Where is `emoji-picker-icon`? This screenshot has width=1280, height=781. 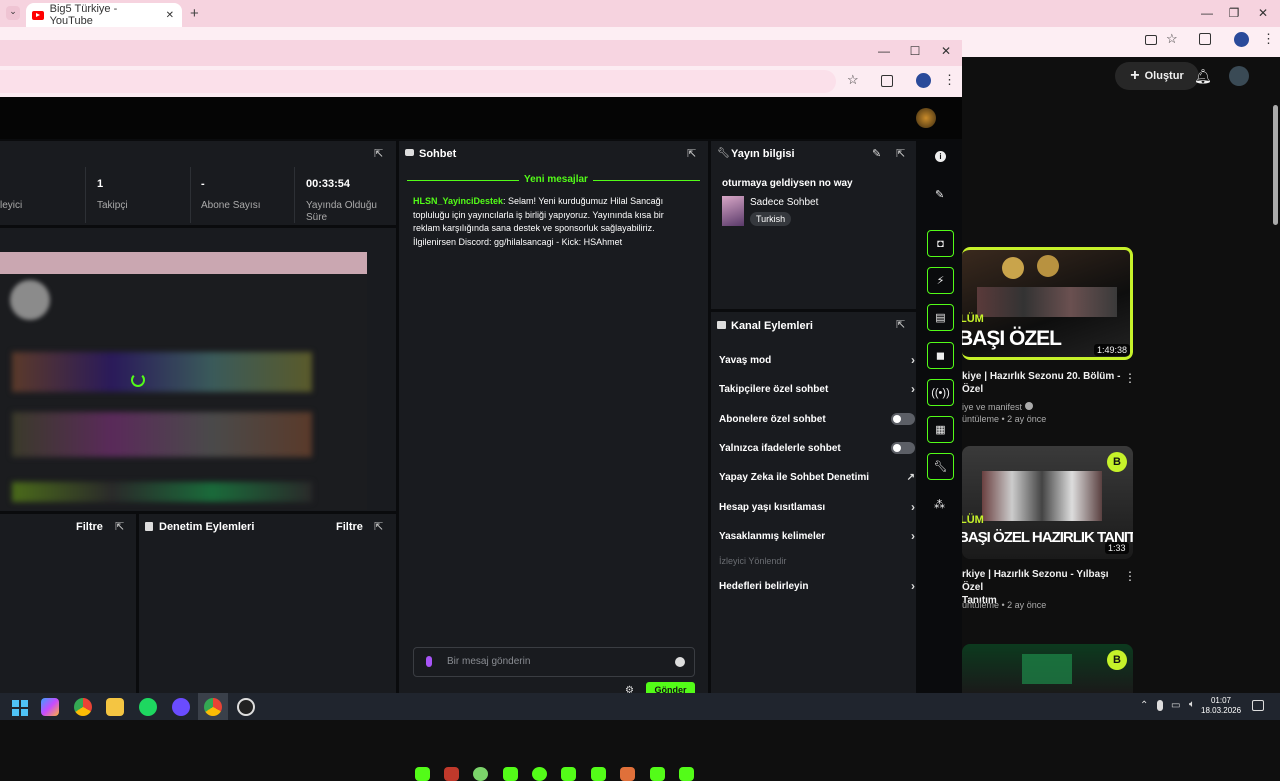 emoji-picker-icon is located at coordinates (680, 662).